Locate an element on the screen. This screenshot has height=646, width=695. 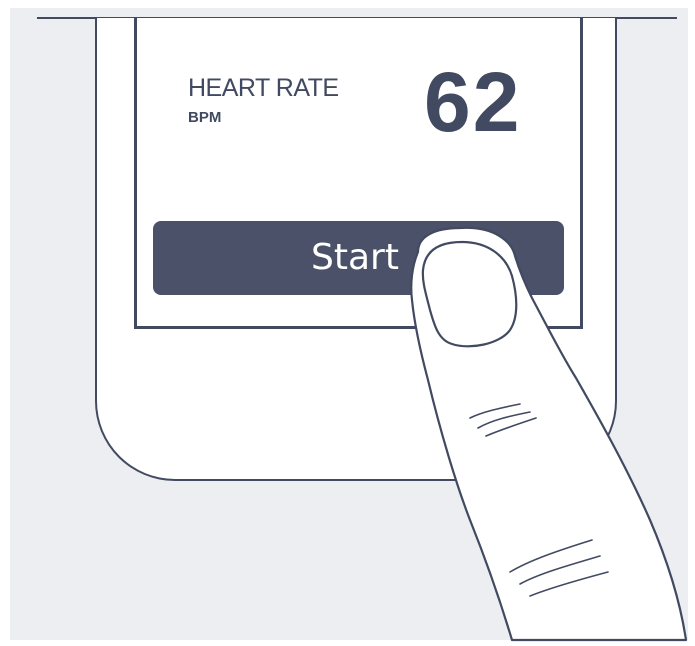
start-button: Start is located at coordinates (358, 258).